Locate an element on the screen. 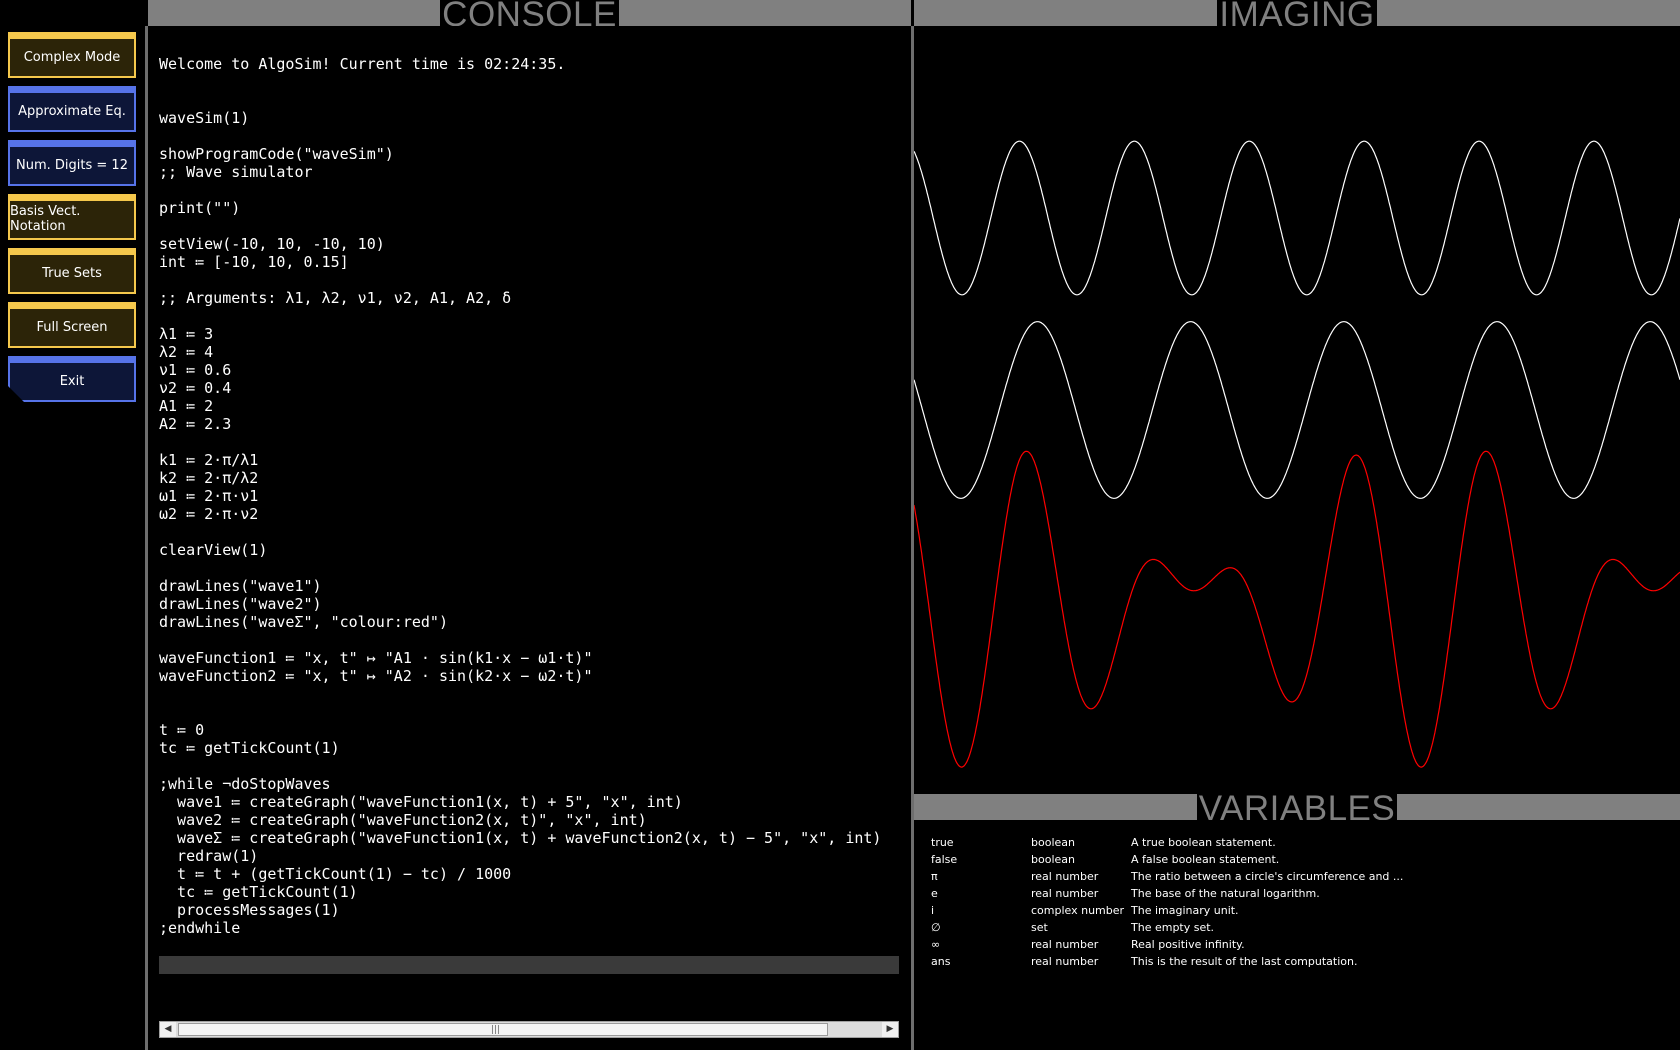  grip-icon: ||| is located at coordinates (496, 1030).